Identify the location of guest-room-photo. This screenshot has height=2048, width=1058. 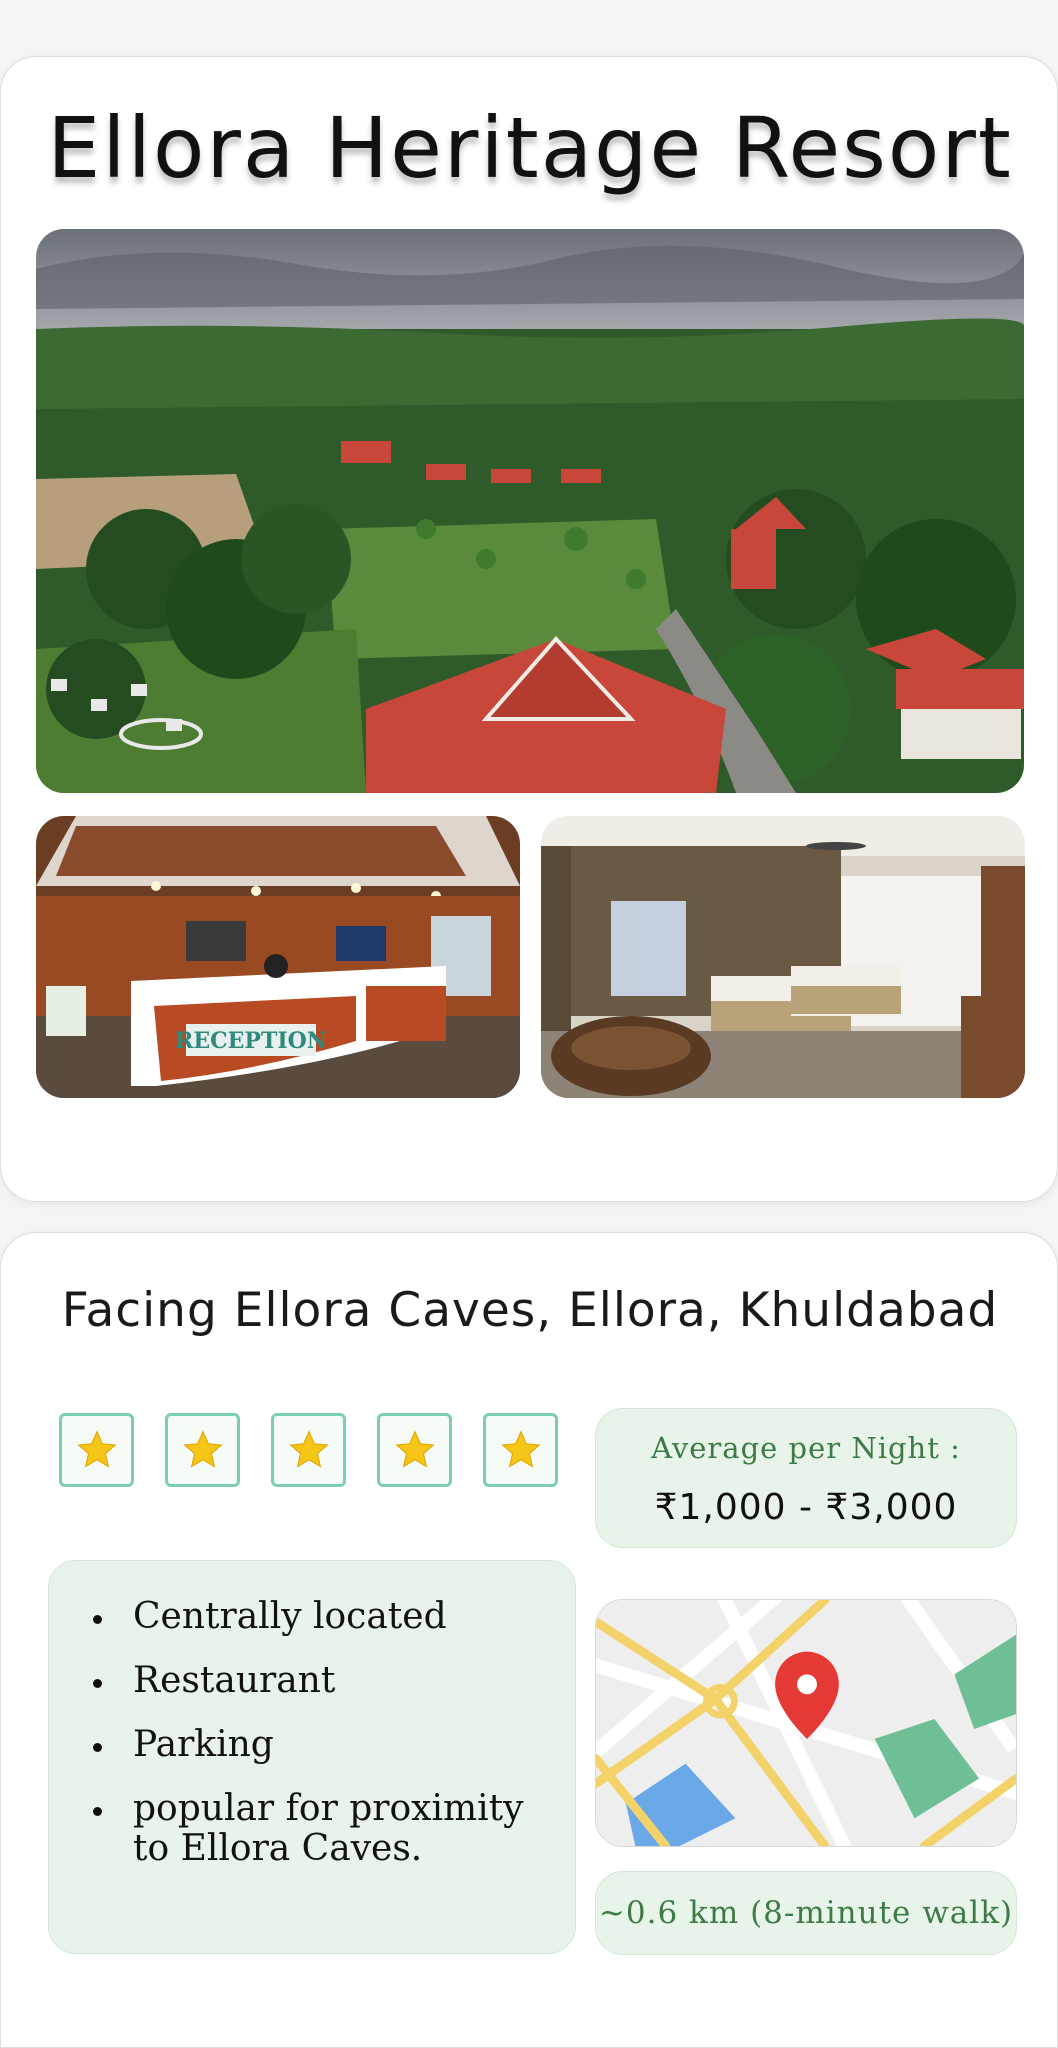
(783, 957).